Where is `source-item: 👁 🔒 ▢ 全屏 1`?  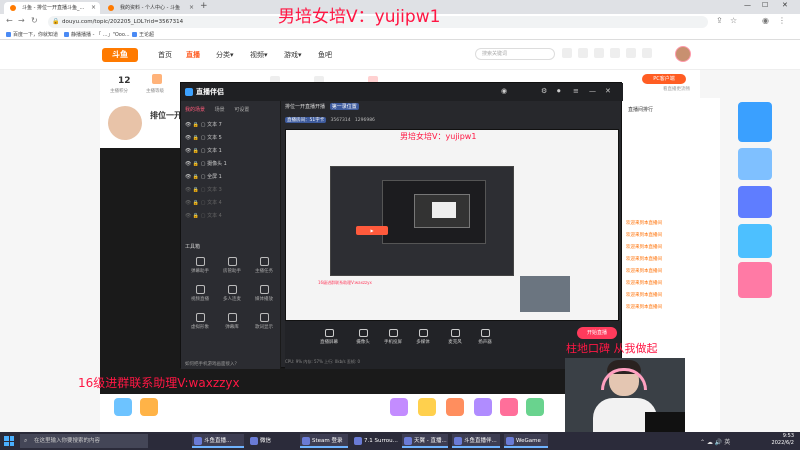
source-item: 👁 🔒 ▢ 全屏 1 is located at coordinates (203, 176).